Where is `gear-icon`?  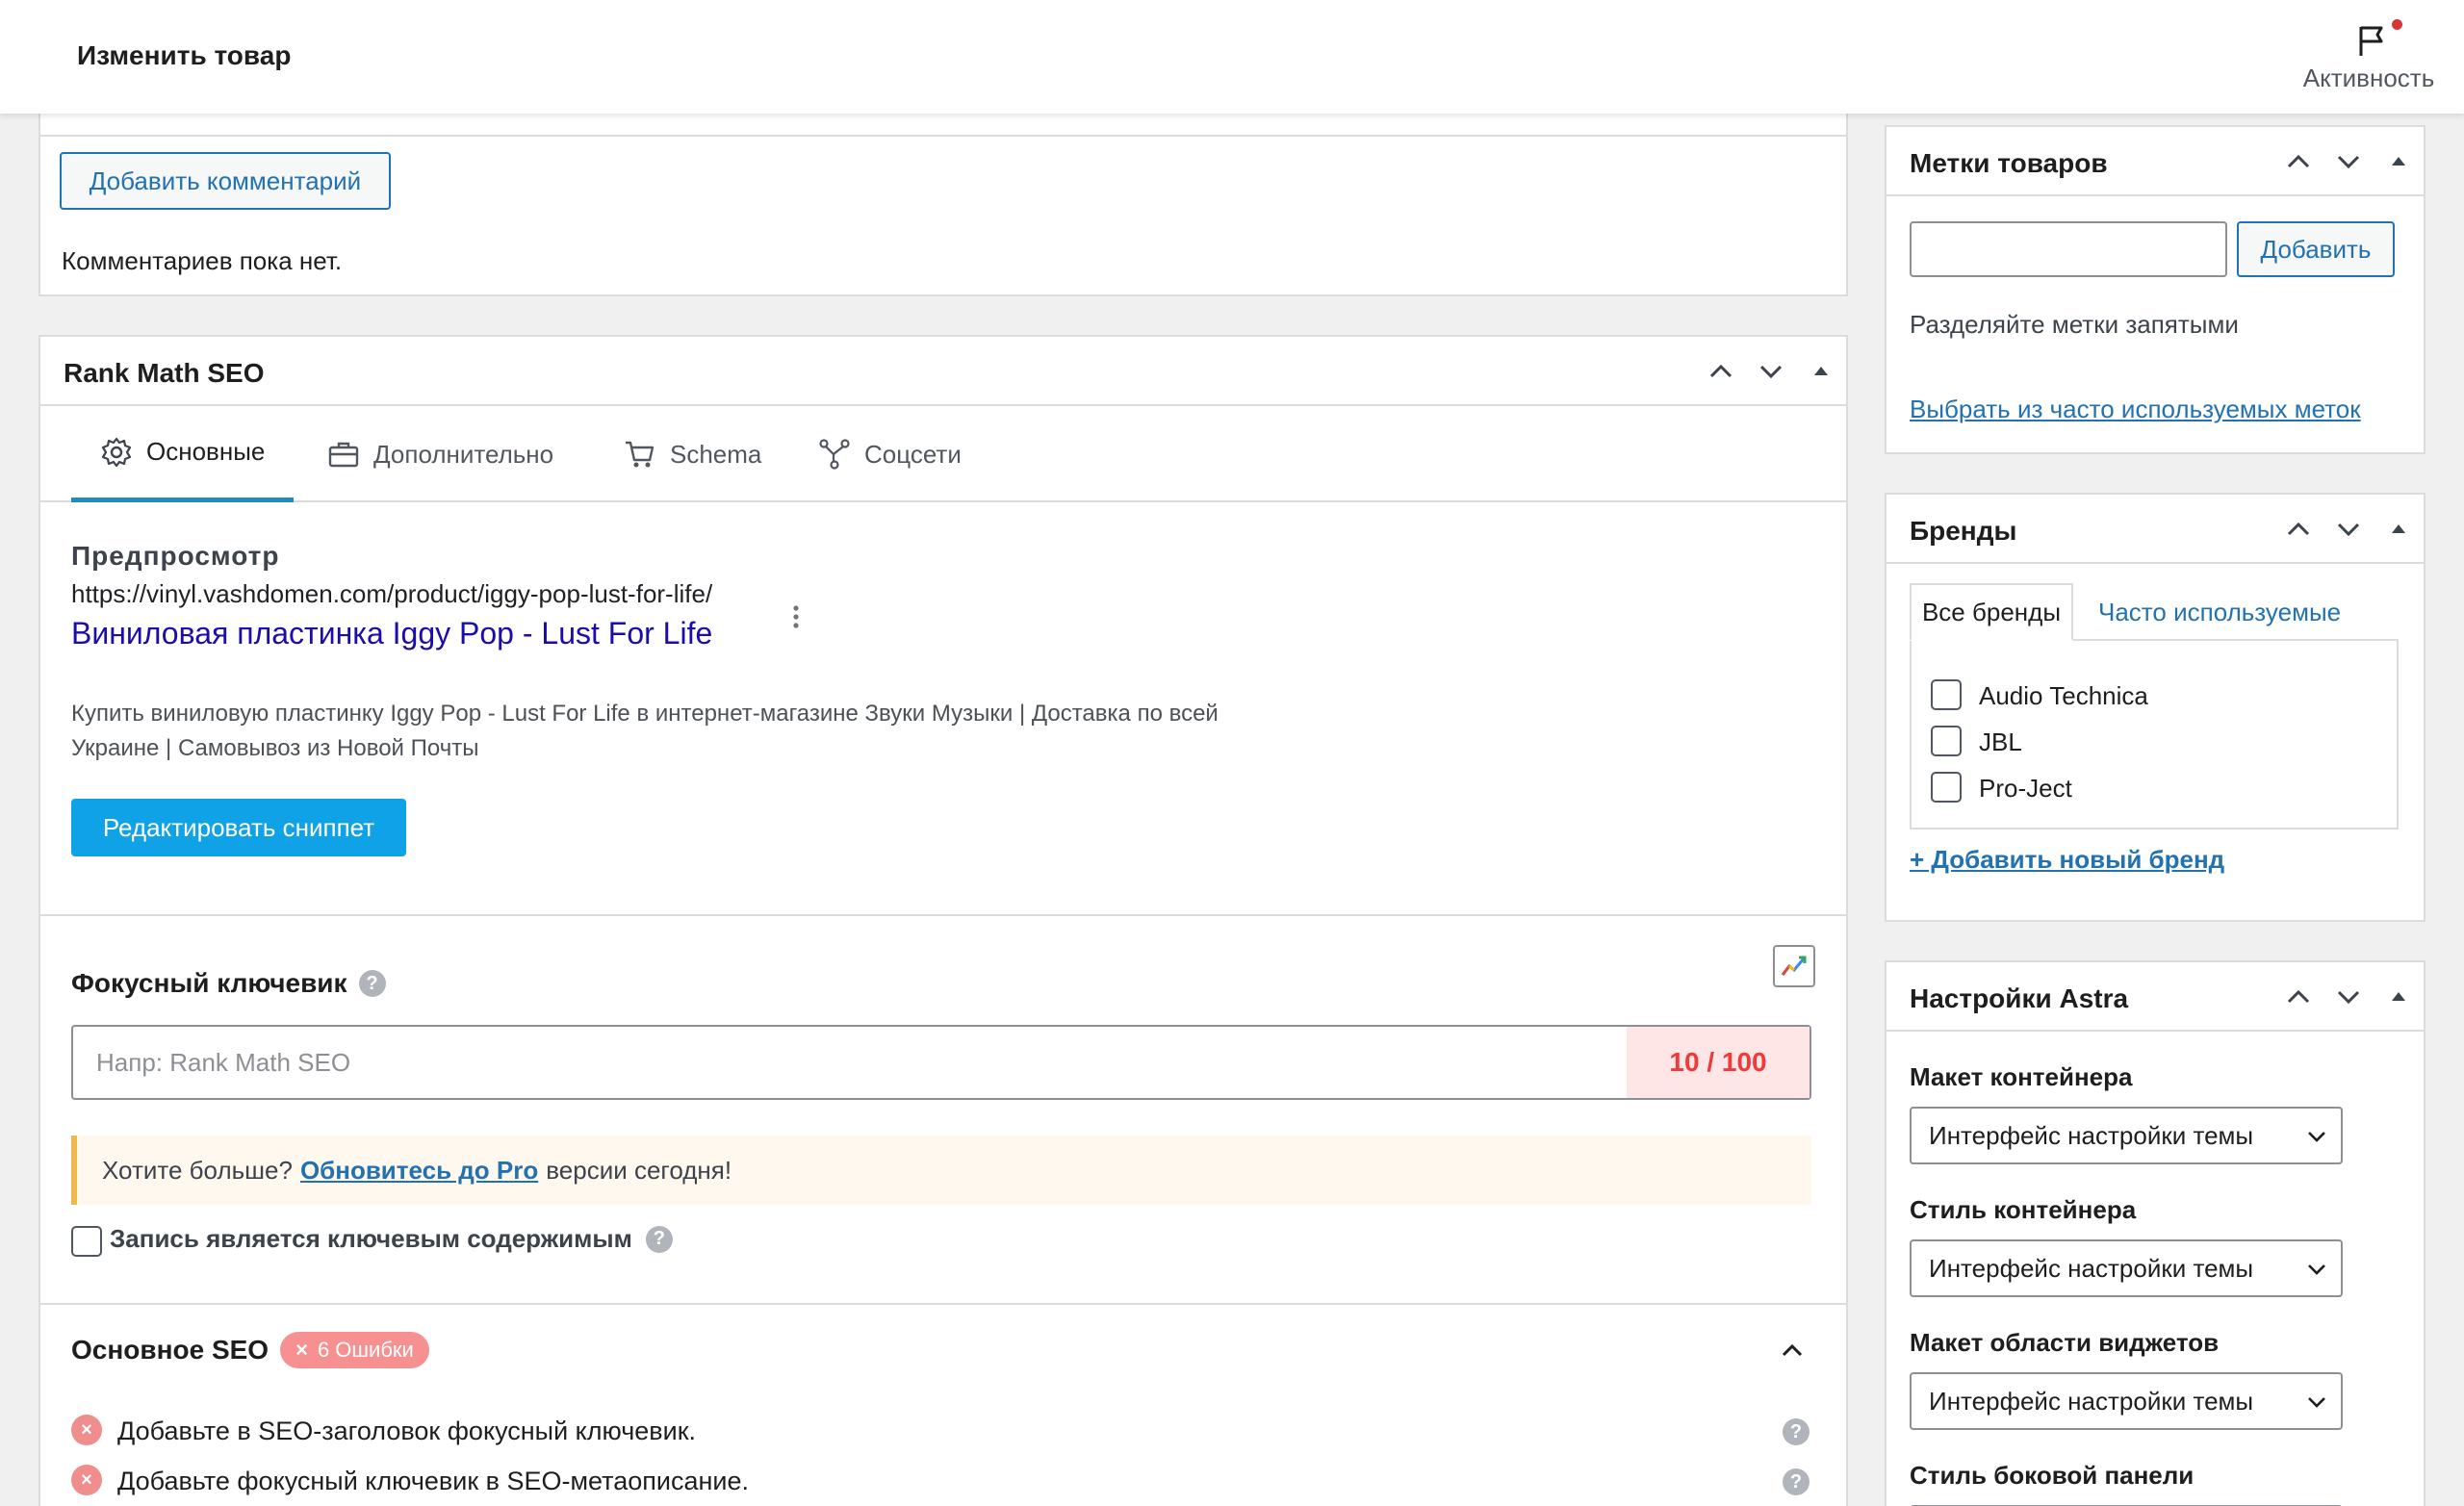
gear-icon is located at coordinates (116, 452).